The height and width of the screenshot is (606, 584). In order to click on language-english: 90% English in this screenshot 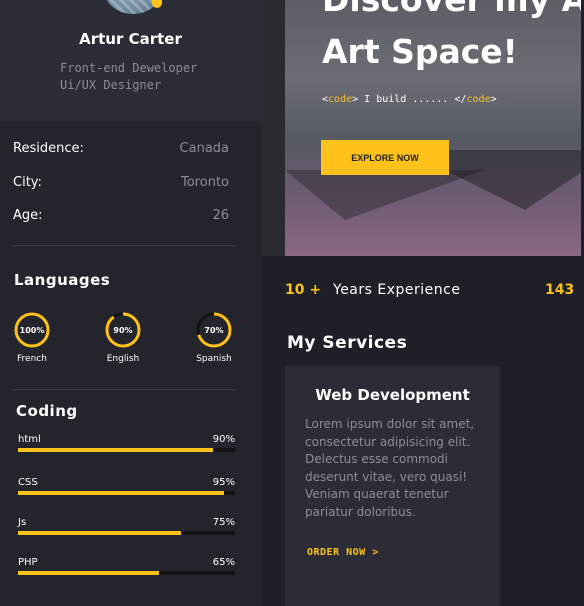, I will do `click(123, 337)`.